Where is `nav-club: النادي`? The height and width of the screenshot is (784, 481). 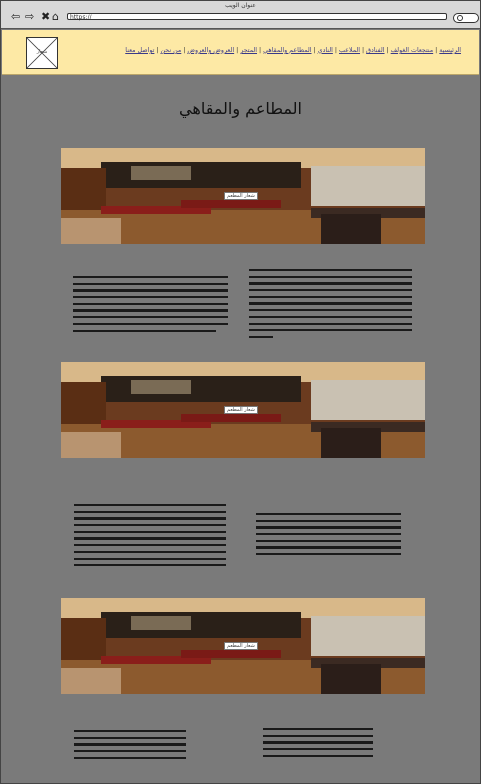 nav-club: النادي is located at coordinates (325, 50).